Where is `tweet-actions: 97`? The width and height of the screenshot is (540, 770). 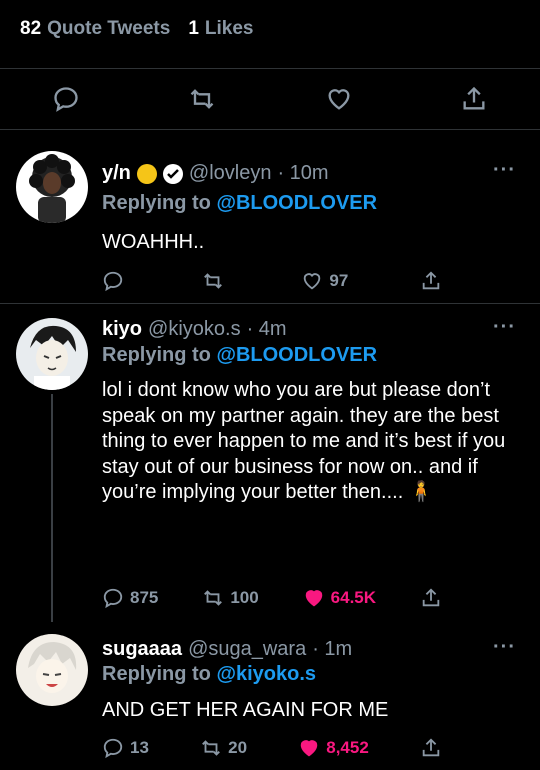 tweet-actions: 97 is located at coordinates (272, 281).